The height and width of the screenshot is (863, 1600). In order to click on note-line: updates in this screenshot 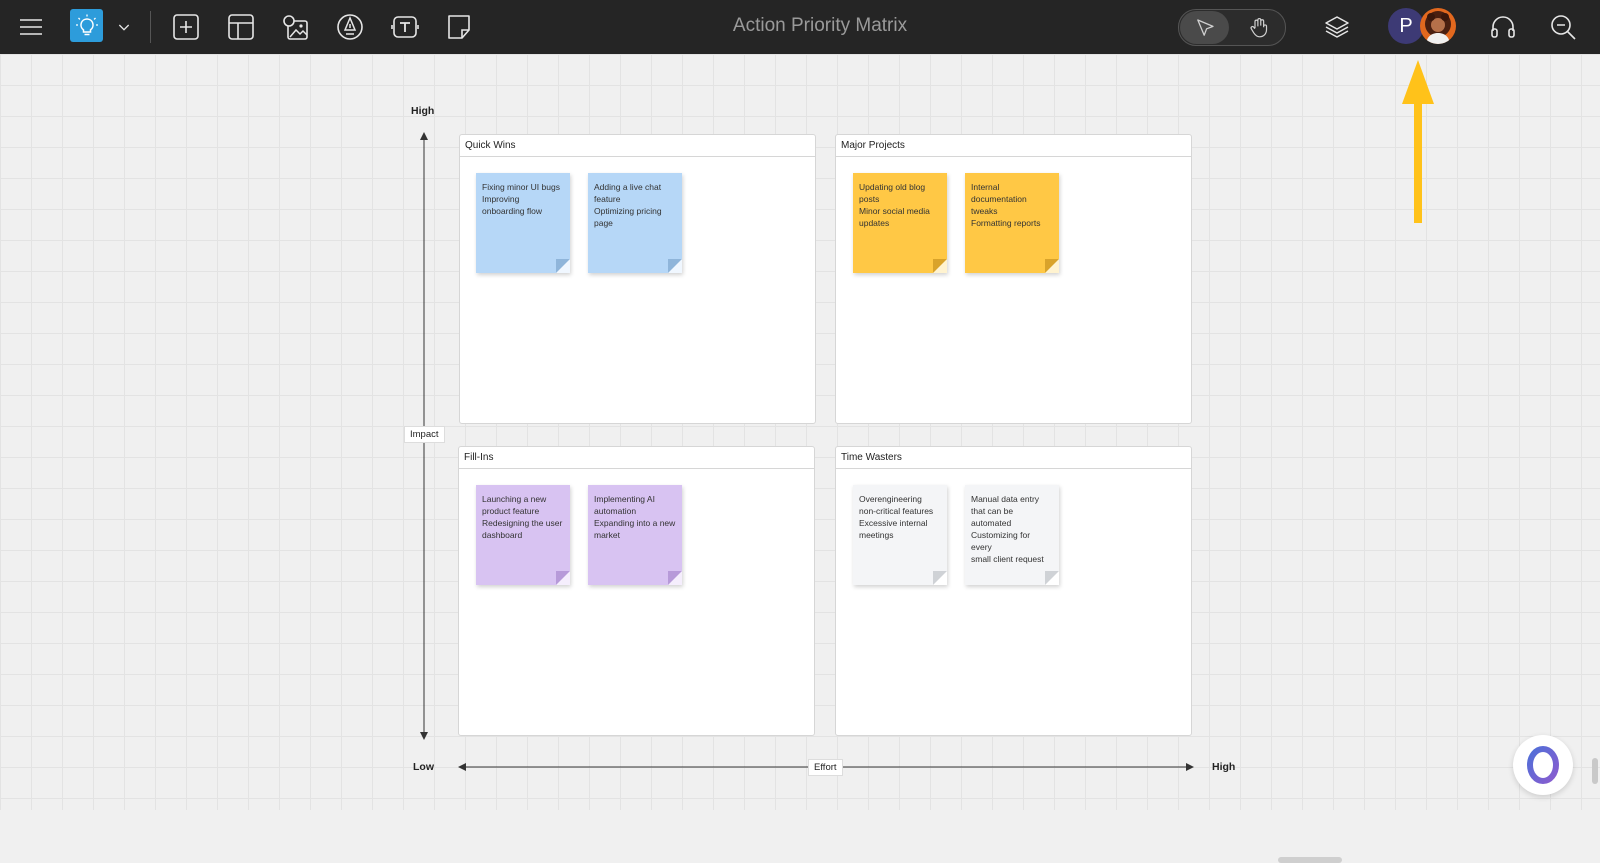, I will do `click(874, 223)`.